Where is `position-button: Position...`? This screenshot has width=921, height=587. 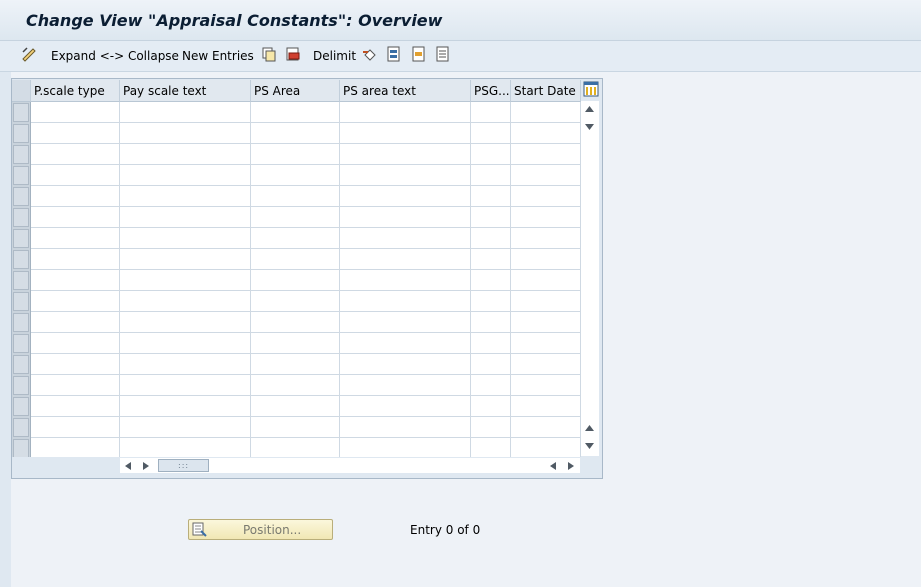 position-button: Position... is located at coordinates (260, 529).